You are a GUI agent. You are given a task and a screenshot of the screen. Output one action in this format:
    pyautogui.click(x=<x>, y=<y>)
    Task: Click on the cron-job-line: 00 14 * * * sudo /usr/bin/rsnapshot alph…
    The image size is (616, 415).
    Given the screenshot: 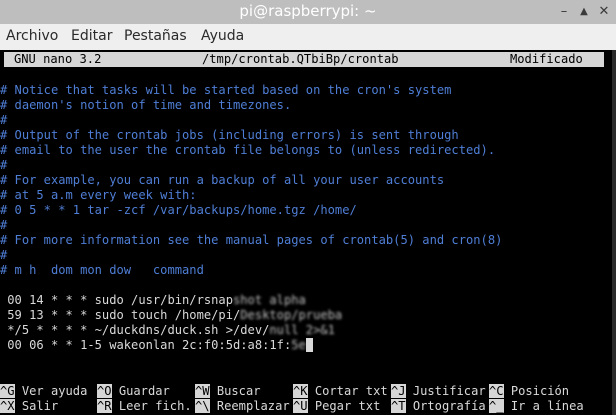 What is the action you would take?
    pyautogui.click(x=153, y=300)
    